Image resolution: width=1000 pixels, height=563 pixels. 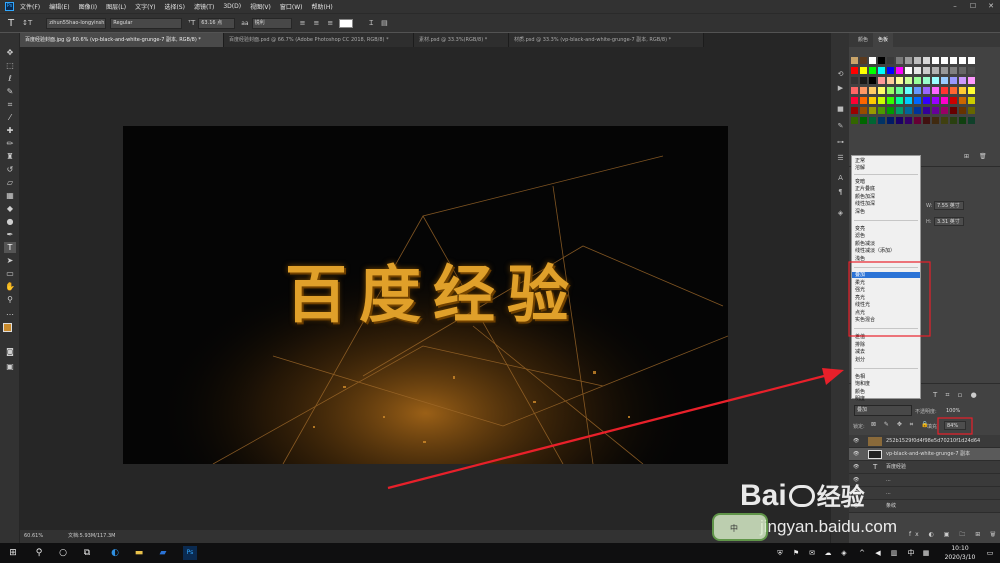 What do you see at coordinates (10, 299) in the screenshot?
I see `zoom-tool-icon: ⚲` at bounding box center [10, 299].